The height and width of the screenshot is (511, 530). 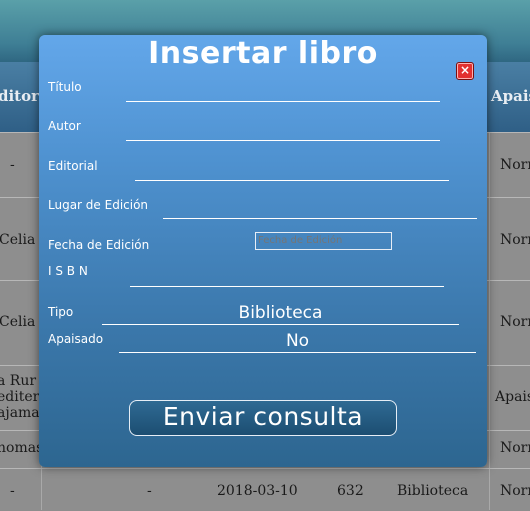 I want to click on isbn-label: I S B N, so click(x=68, y=271).